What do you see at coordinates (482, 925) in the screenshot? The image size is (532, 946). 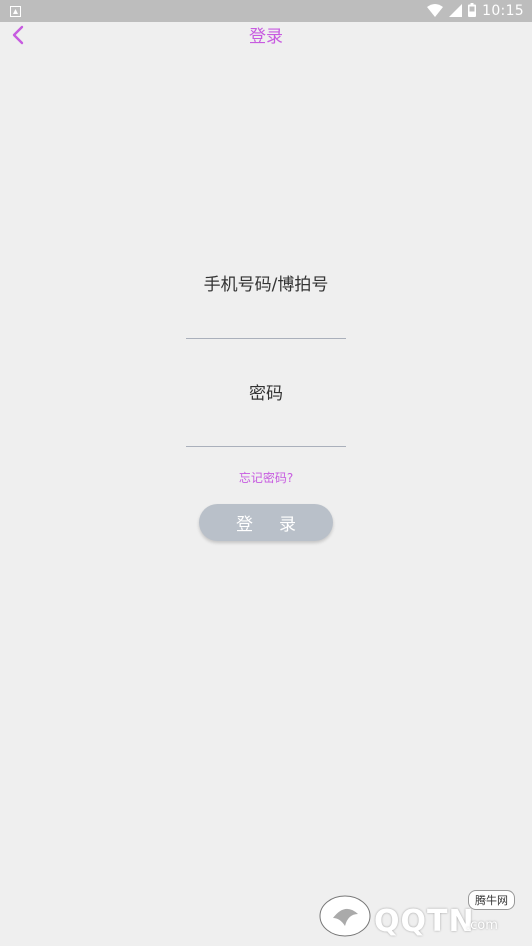 I see `watermark-domain: .com` at bounding box center [482, 925].